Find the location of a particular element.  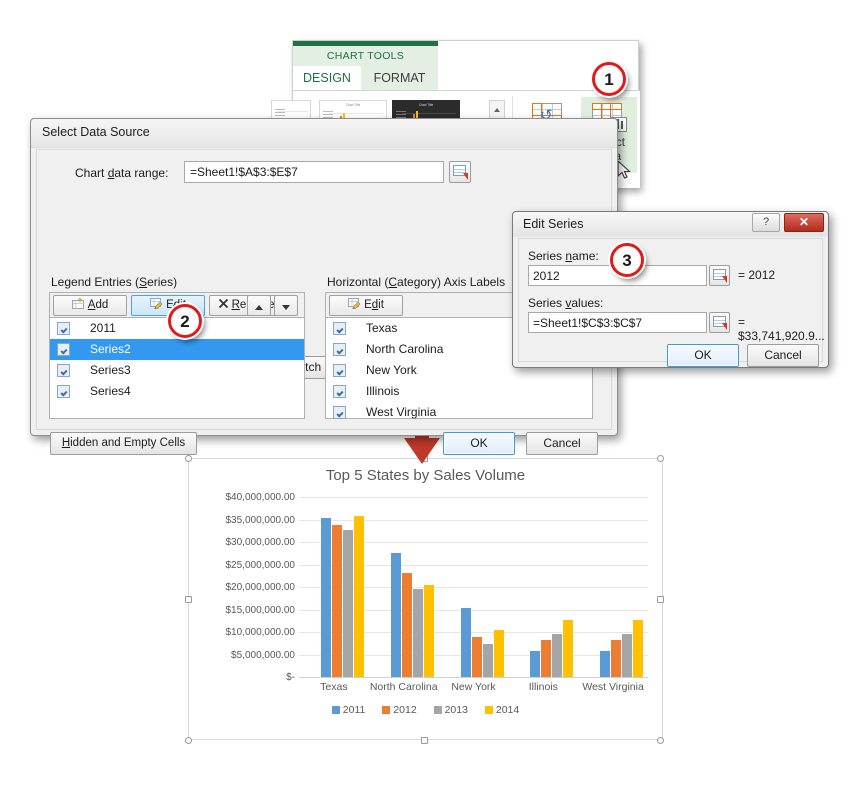

close-x-icon is located at coordinates (223, 303).